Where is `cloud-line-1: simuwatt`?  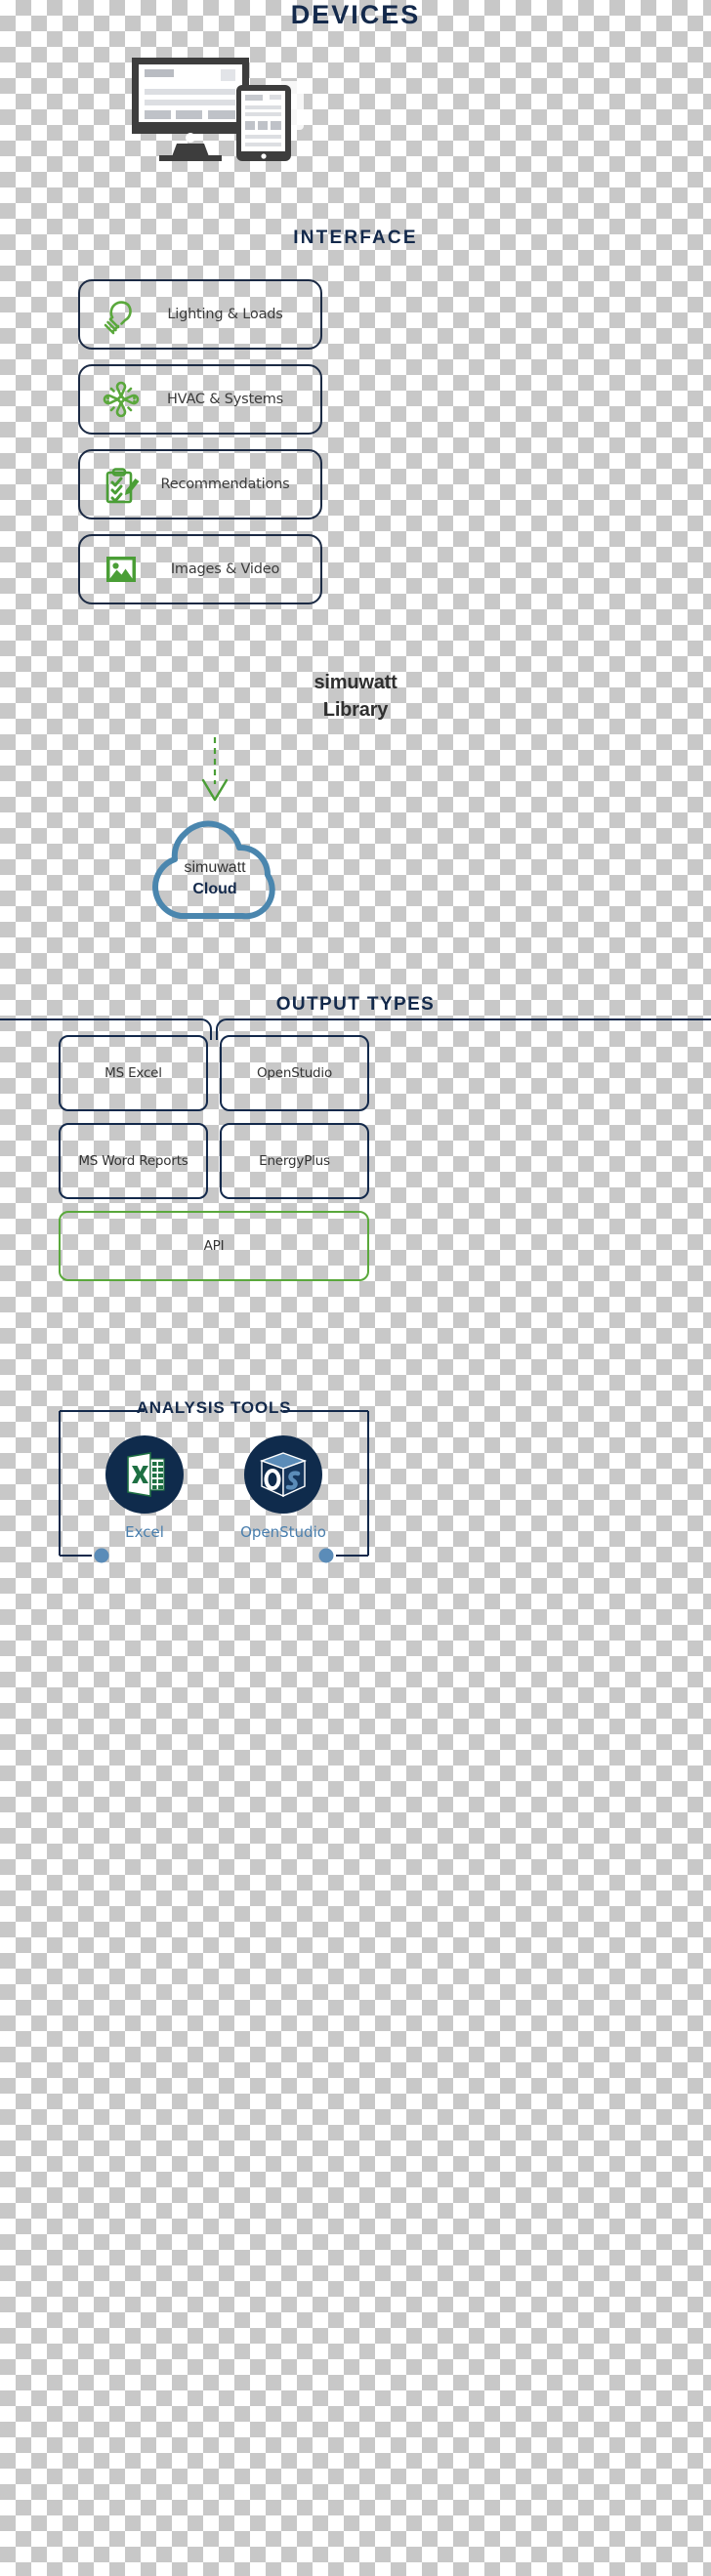 cloud-line-1: simuwatt is located at coordinates (215, 868).